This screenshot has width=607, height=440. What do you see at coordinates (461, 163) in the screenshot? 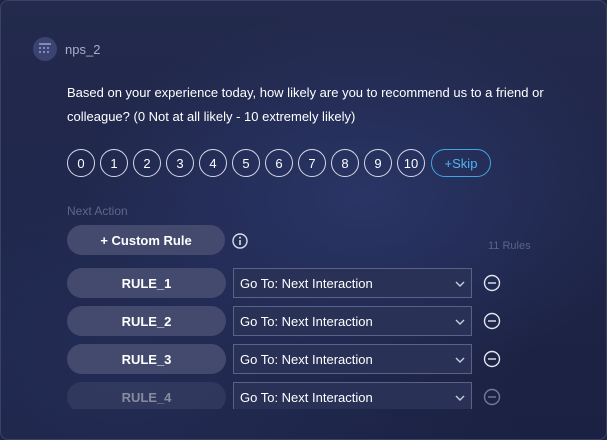
I see `skip-button: +Skip` at bounding box center [461, 163].